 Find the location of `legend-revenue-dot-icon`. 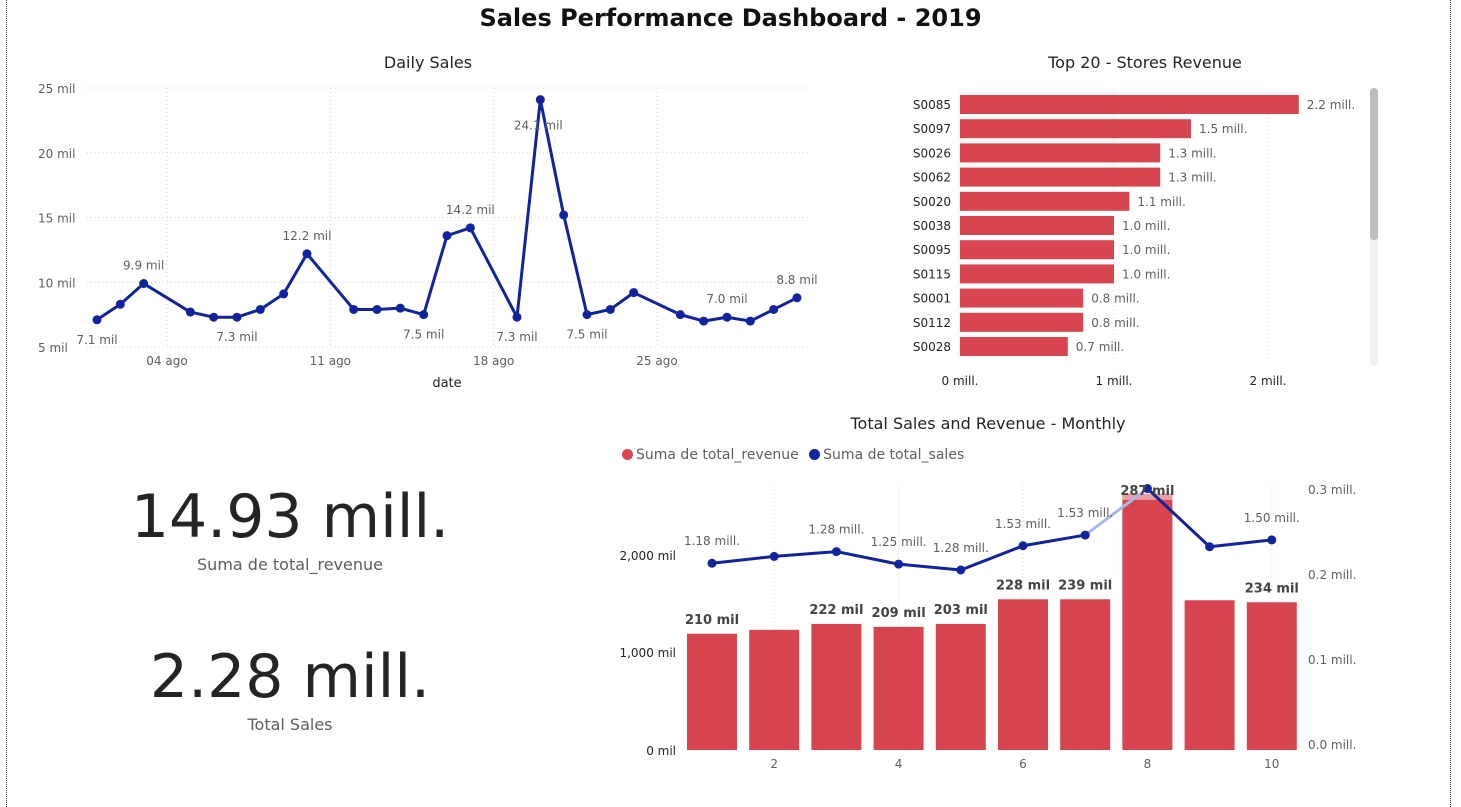

legend-revenue-dot-icon is located at coordinates (627, 454).